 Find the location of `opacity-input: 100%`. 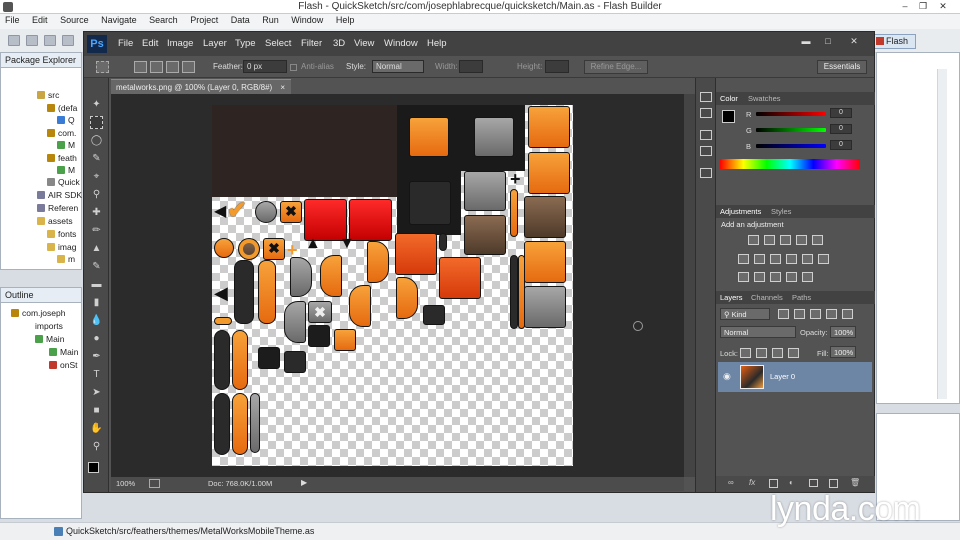

opacity-input: 100% is located at coordinates (843, 332).